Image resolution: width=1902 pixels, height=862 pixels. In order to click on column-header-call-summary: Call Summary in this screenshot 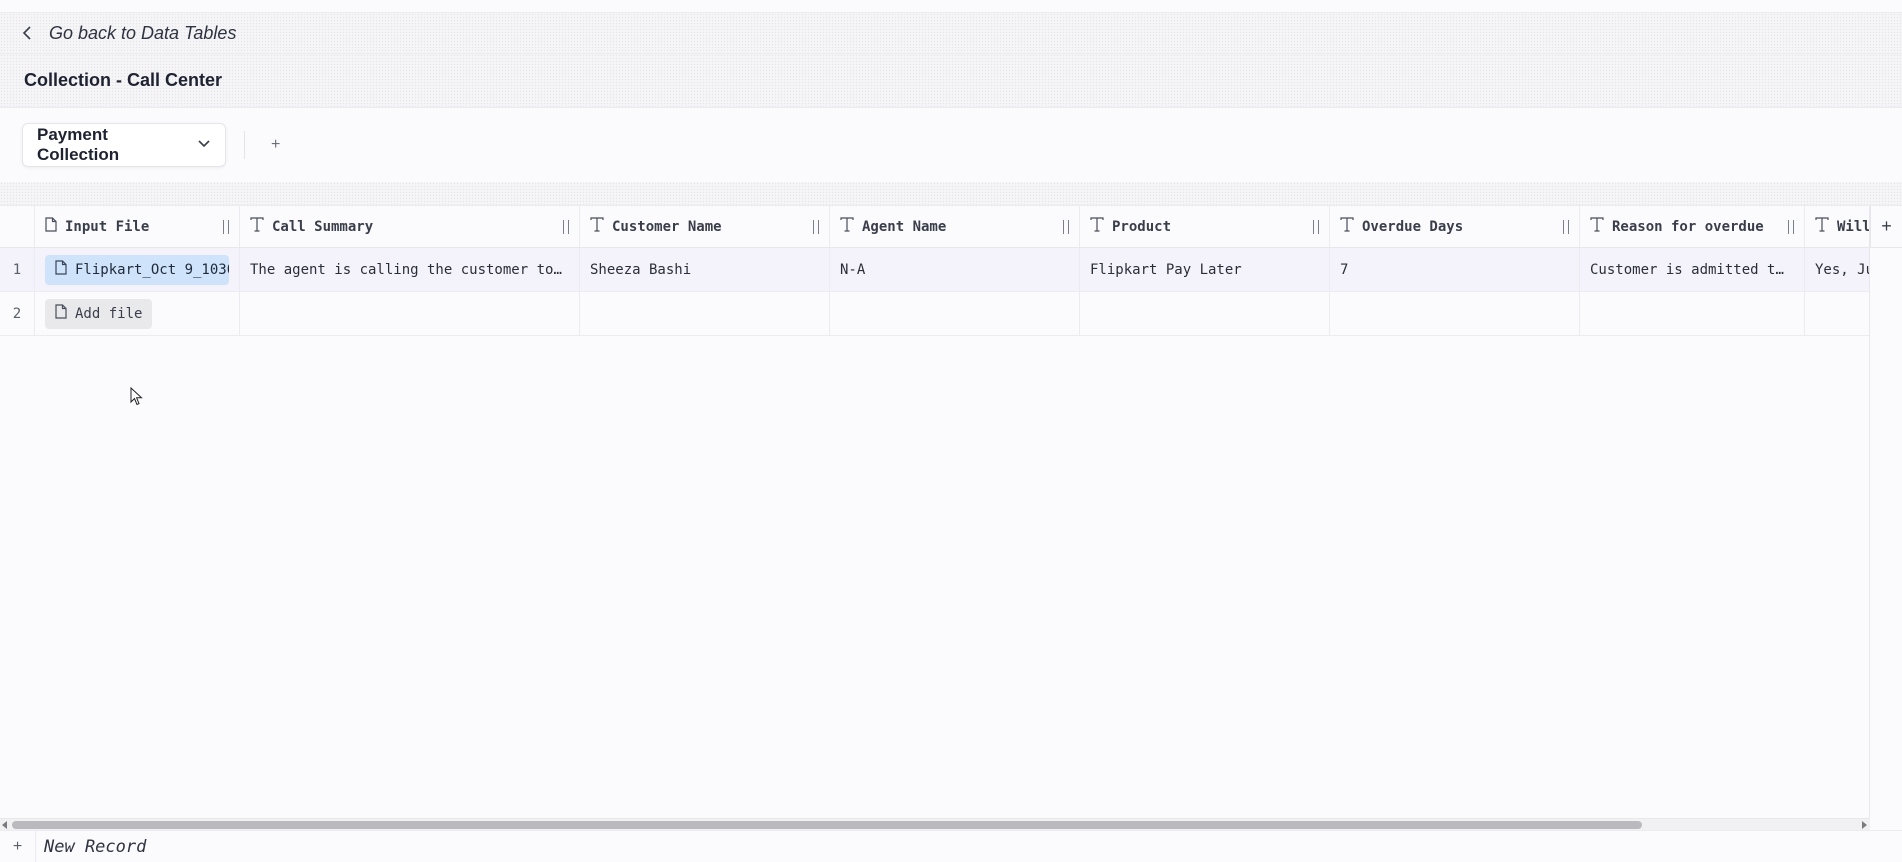, I will do `click(410, 226)`.